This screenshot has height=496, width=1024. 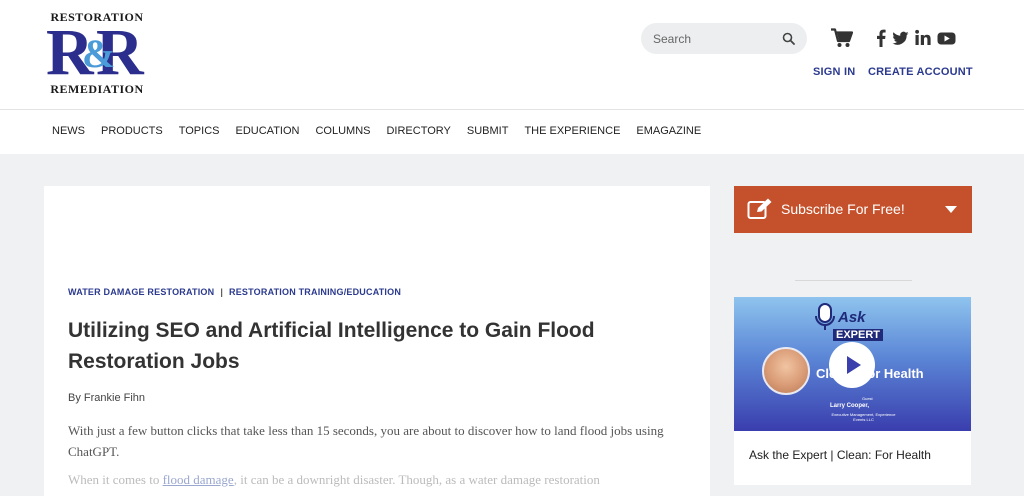 What do you see at coordinates (786, 371) in the screenshot?
I see `guest-avatar` at bounding box center [786, 371].